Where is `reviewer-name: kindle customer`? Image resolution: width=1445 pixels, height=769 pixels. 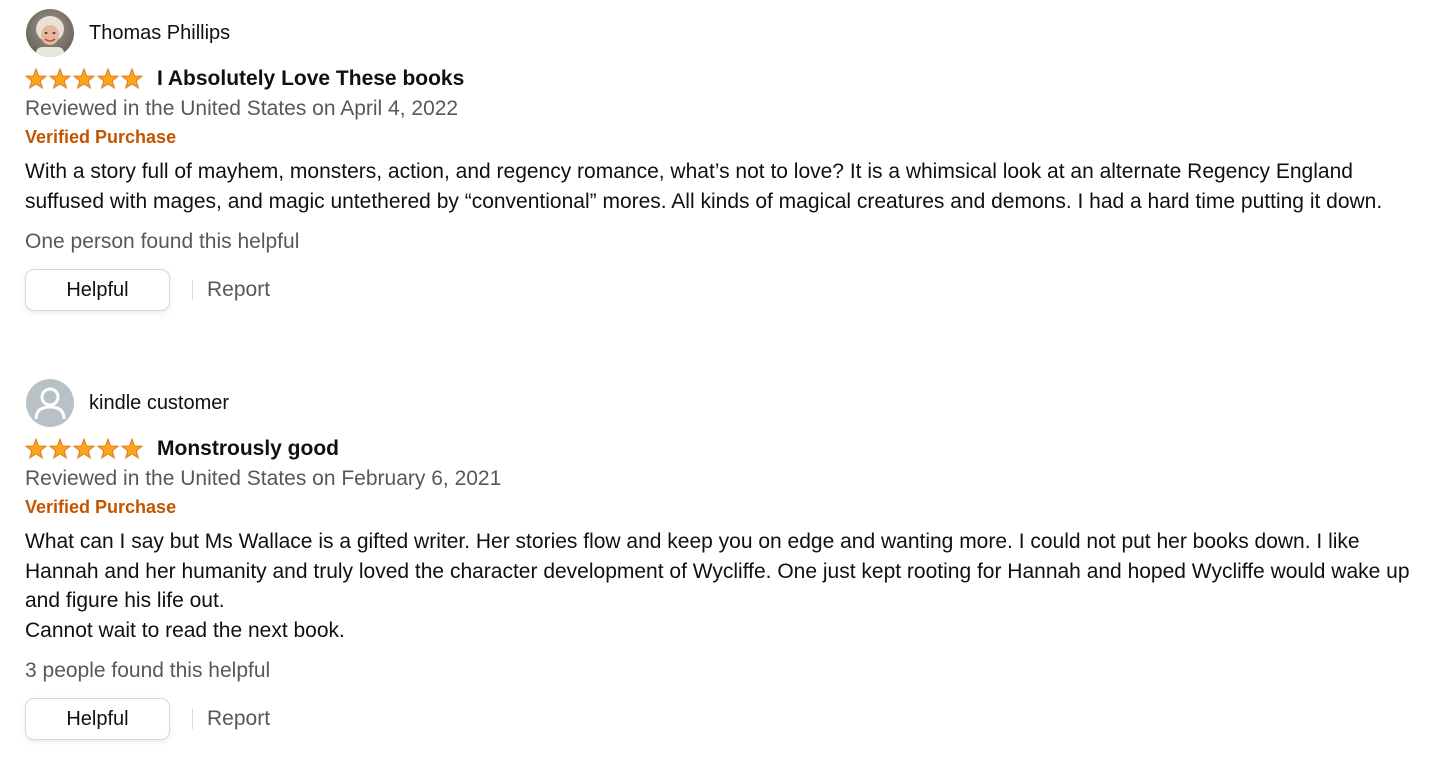
reviewer-name: kindle customer is located at coordinates (159, 403).